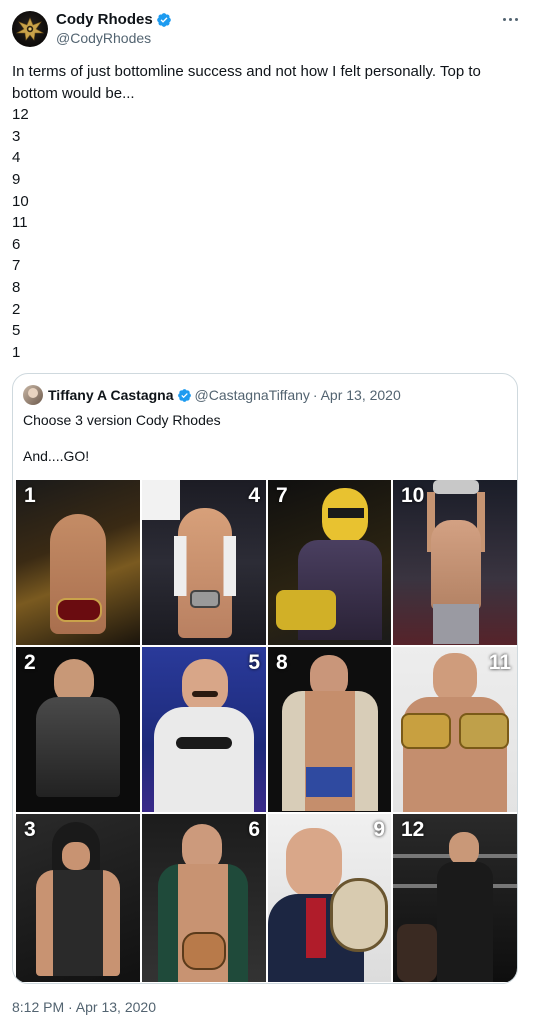 This screenshot has height=1023, width=533. Describe the element at coordinates (16, 179) in the screenshot. I see `tweet-line: 9` at that location.